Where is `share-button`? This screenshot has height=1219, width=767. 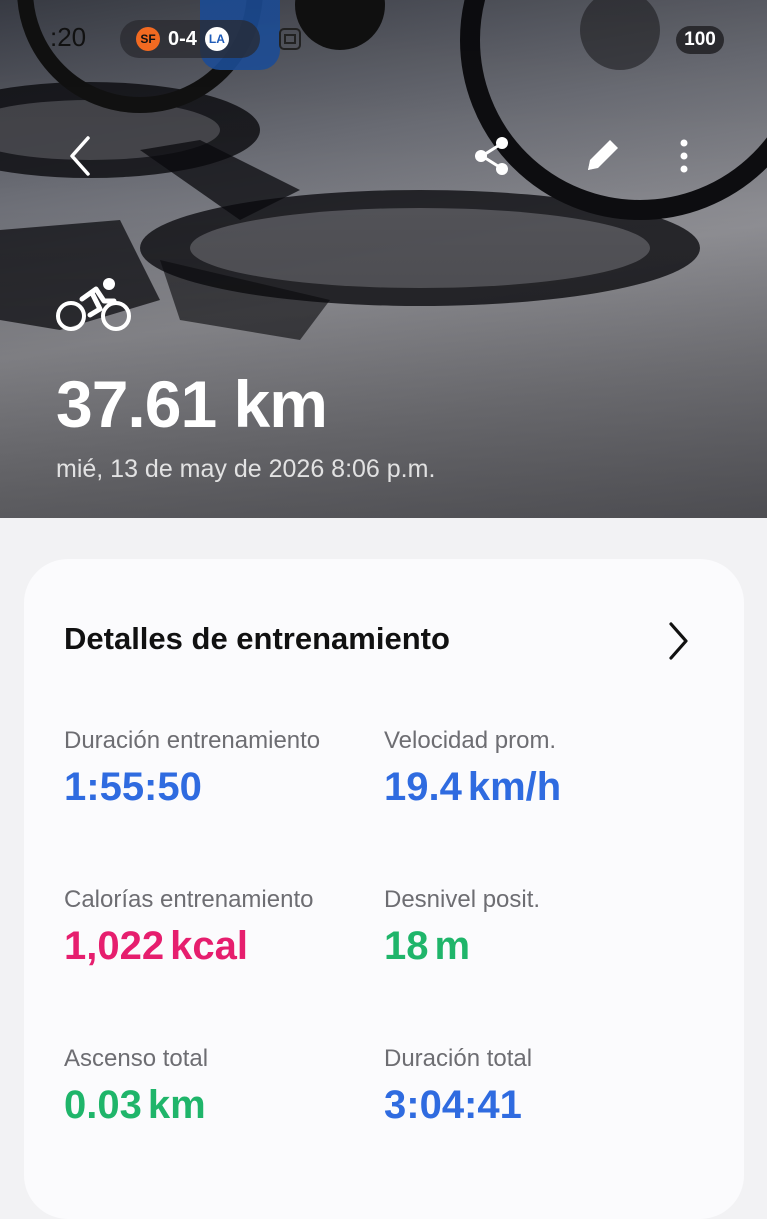
share-button is located at coordinates (492, 156).